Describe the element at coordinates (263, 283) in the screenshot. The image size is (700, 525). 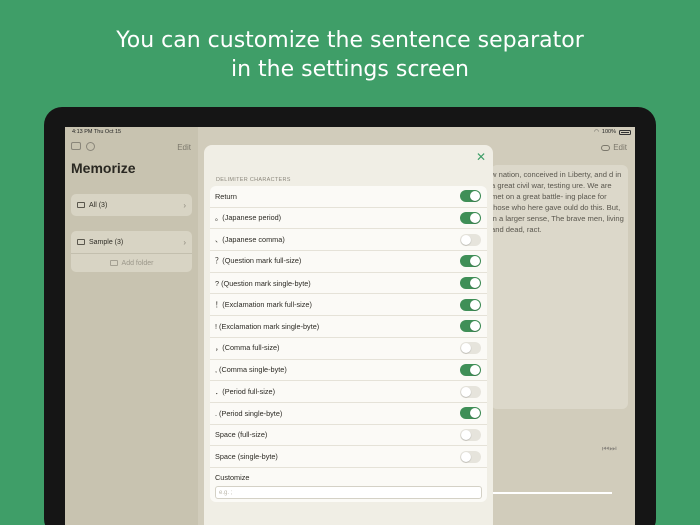
I see `delimiter-label: ? (Question mark single-byte)` at that location.